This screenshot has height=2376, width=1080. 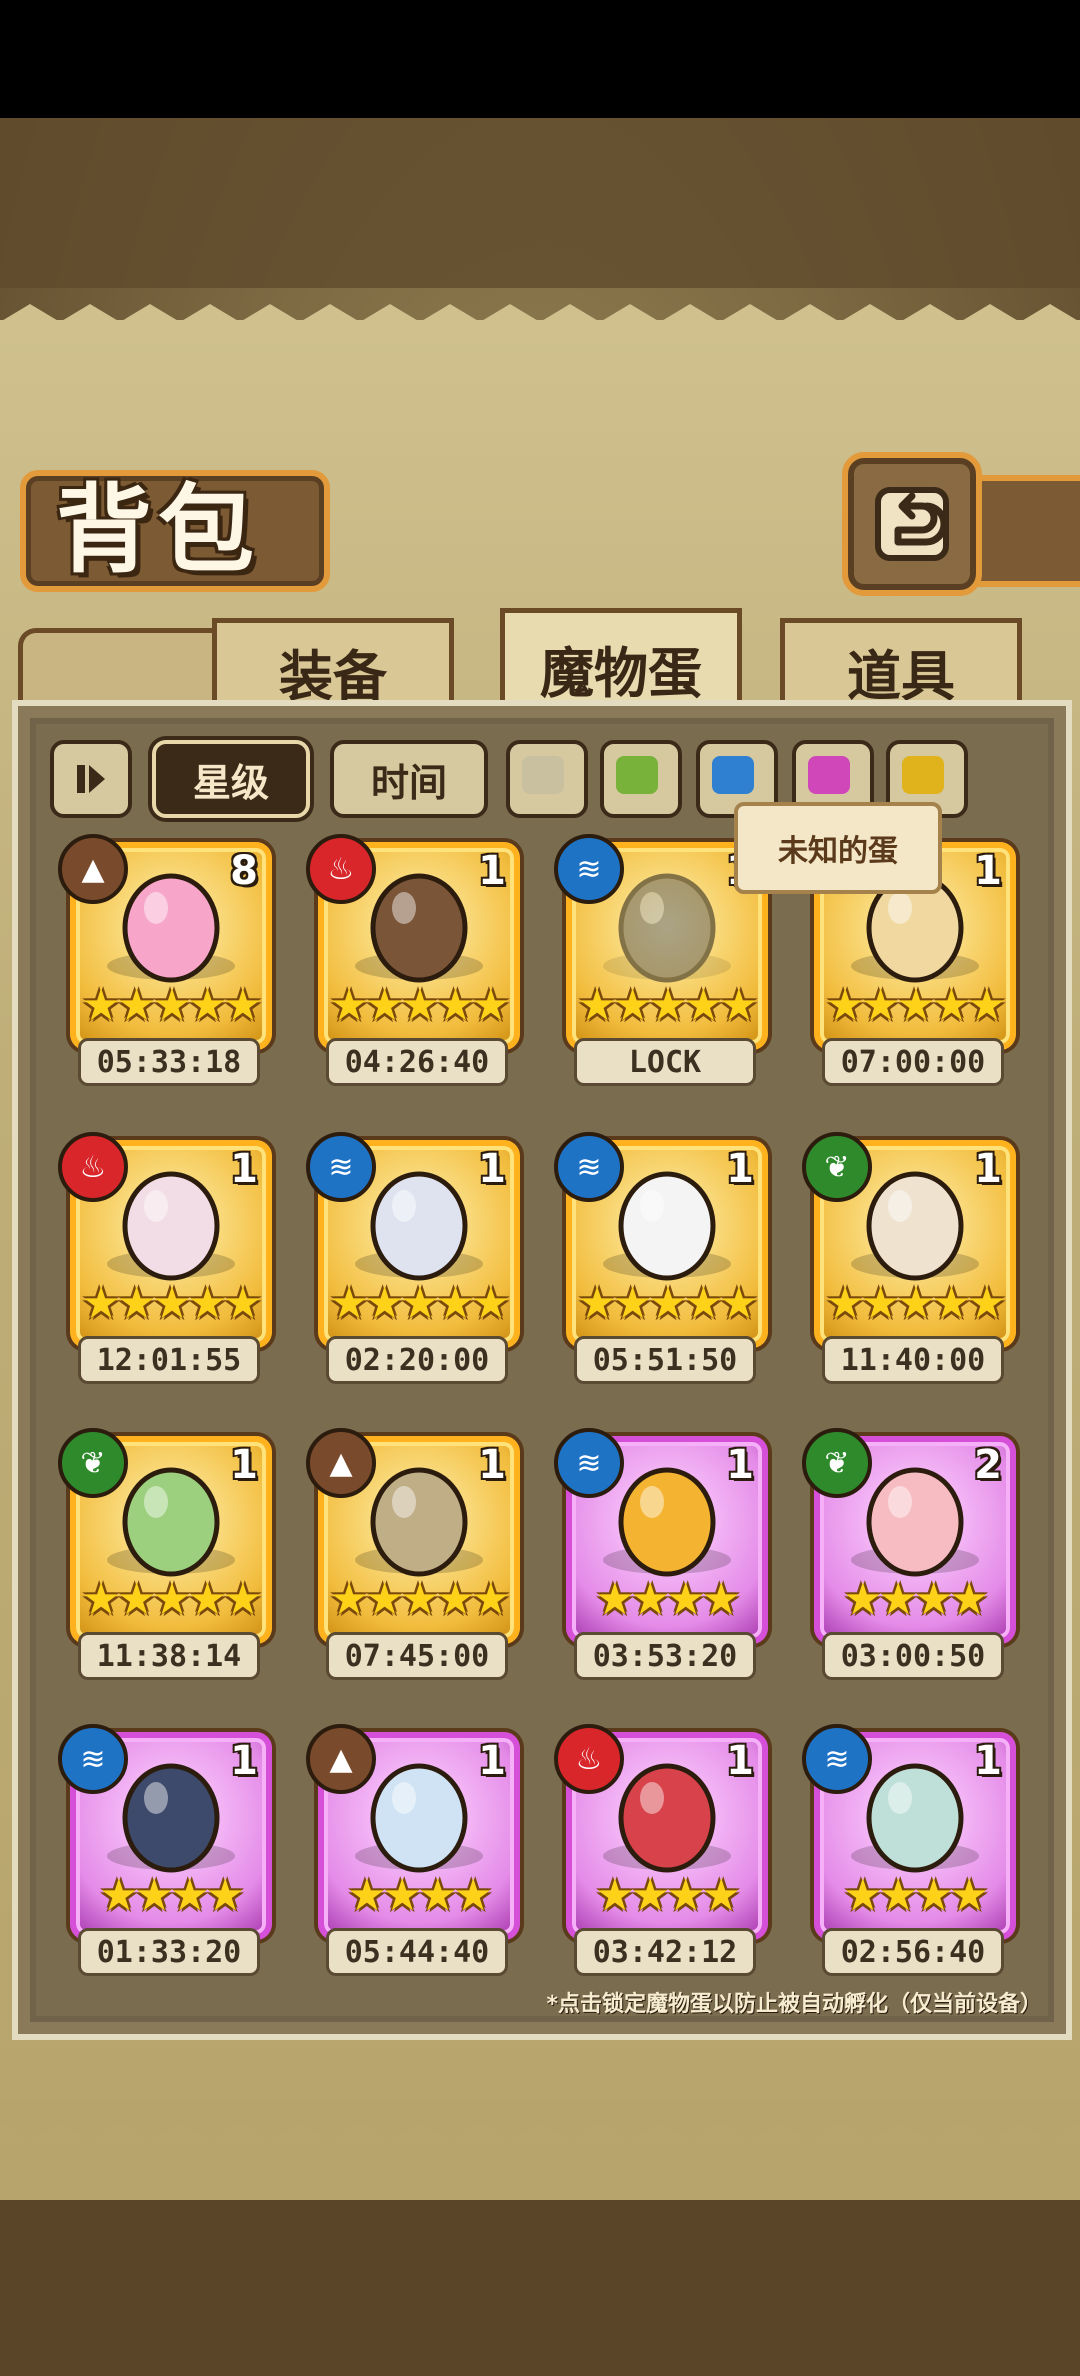 What do you see at coordinates (413, 960) in the screenshot?
I see `egg-card: ♨ 1 ★★★★★ 04:26:40` at bounding box center [413, 960].